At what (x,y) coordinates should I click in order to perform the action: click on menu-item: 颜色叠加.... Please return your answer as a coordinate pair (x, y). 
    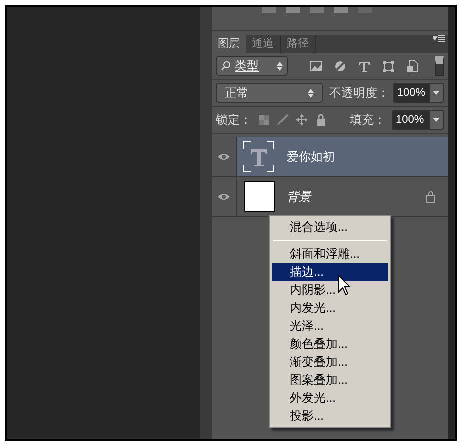
    Looking at the image, I should click on (330, 344).